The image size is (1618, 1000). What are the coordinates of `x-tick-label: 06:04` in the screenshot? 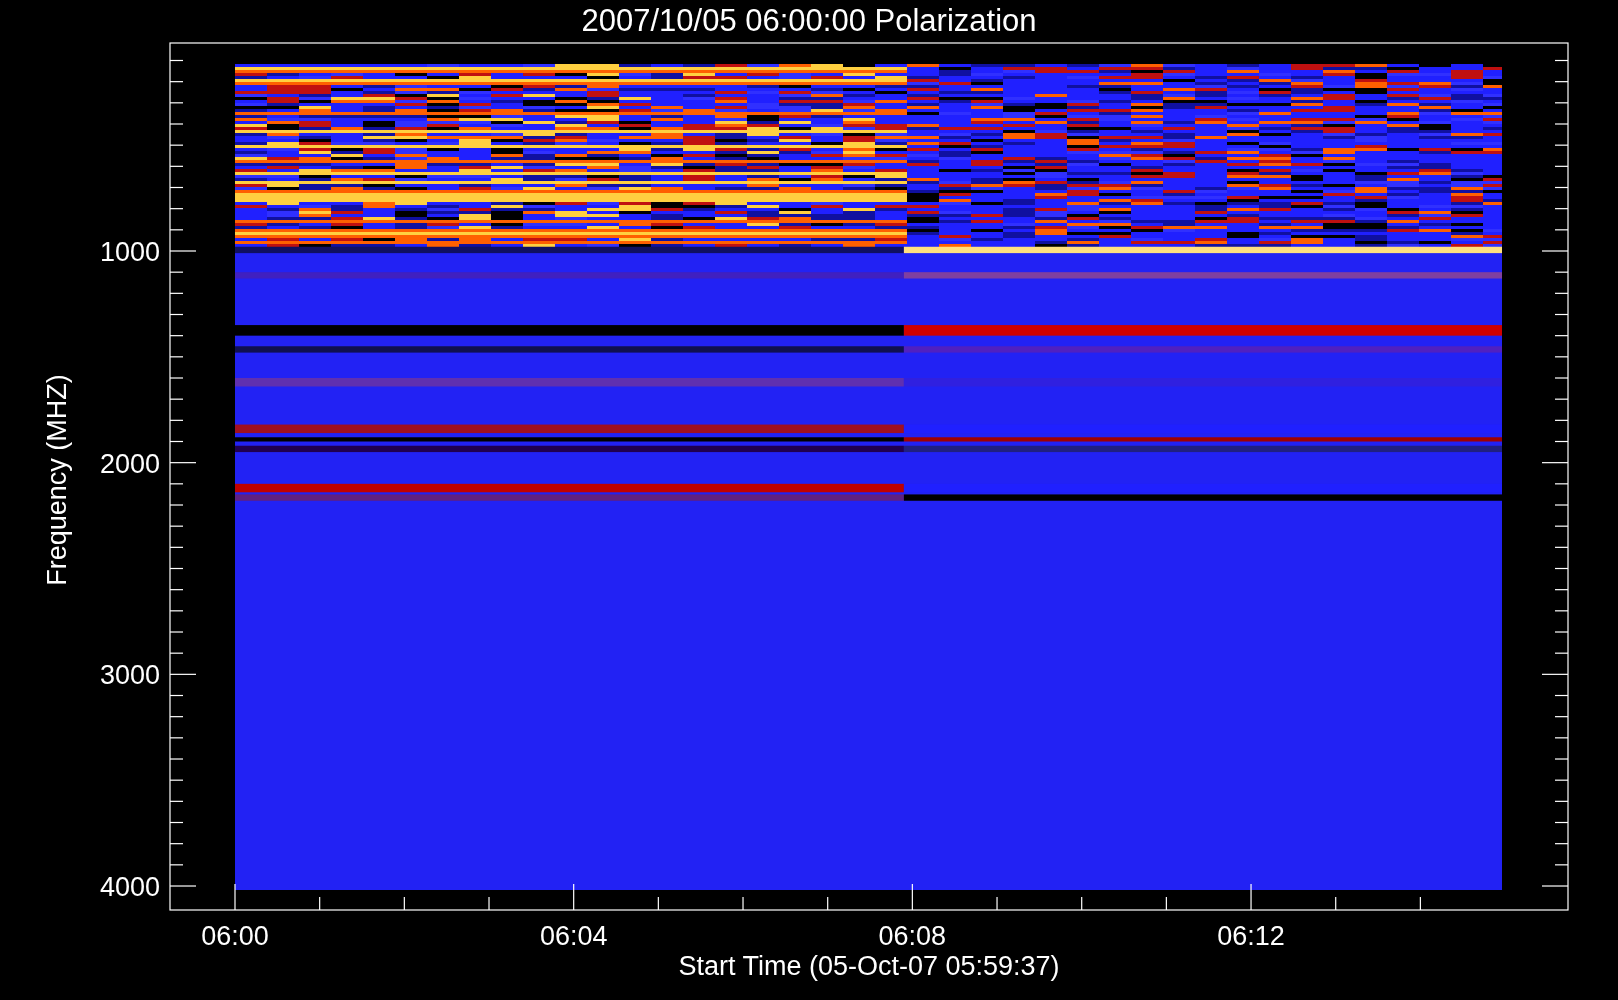 It's located at (573, 936).